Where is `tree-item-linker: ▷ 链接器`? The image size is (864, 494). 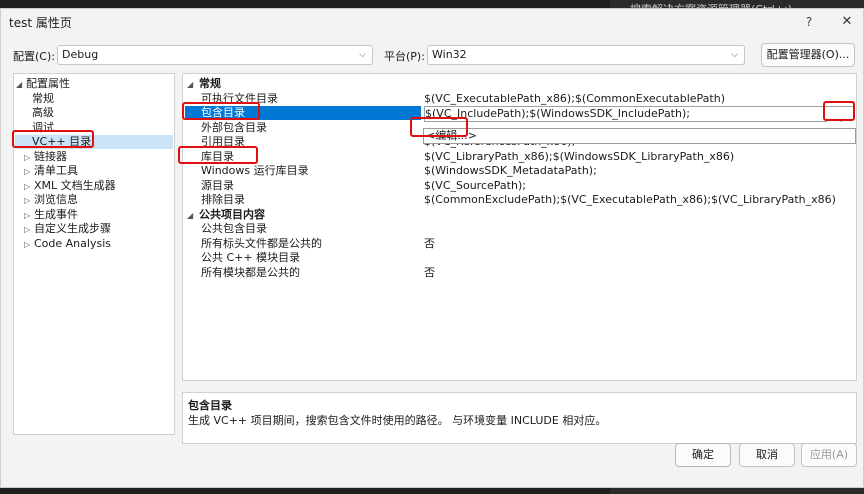
tree-item-linker: ▷ 链接器 is located at coordinates (45, 157).